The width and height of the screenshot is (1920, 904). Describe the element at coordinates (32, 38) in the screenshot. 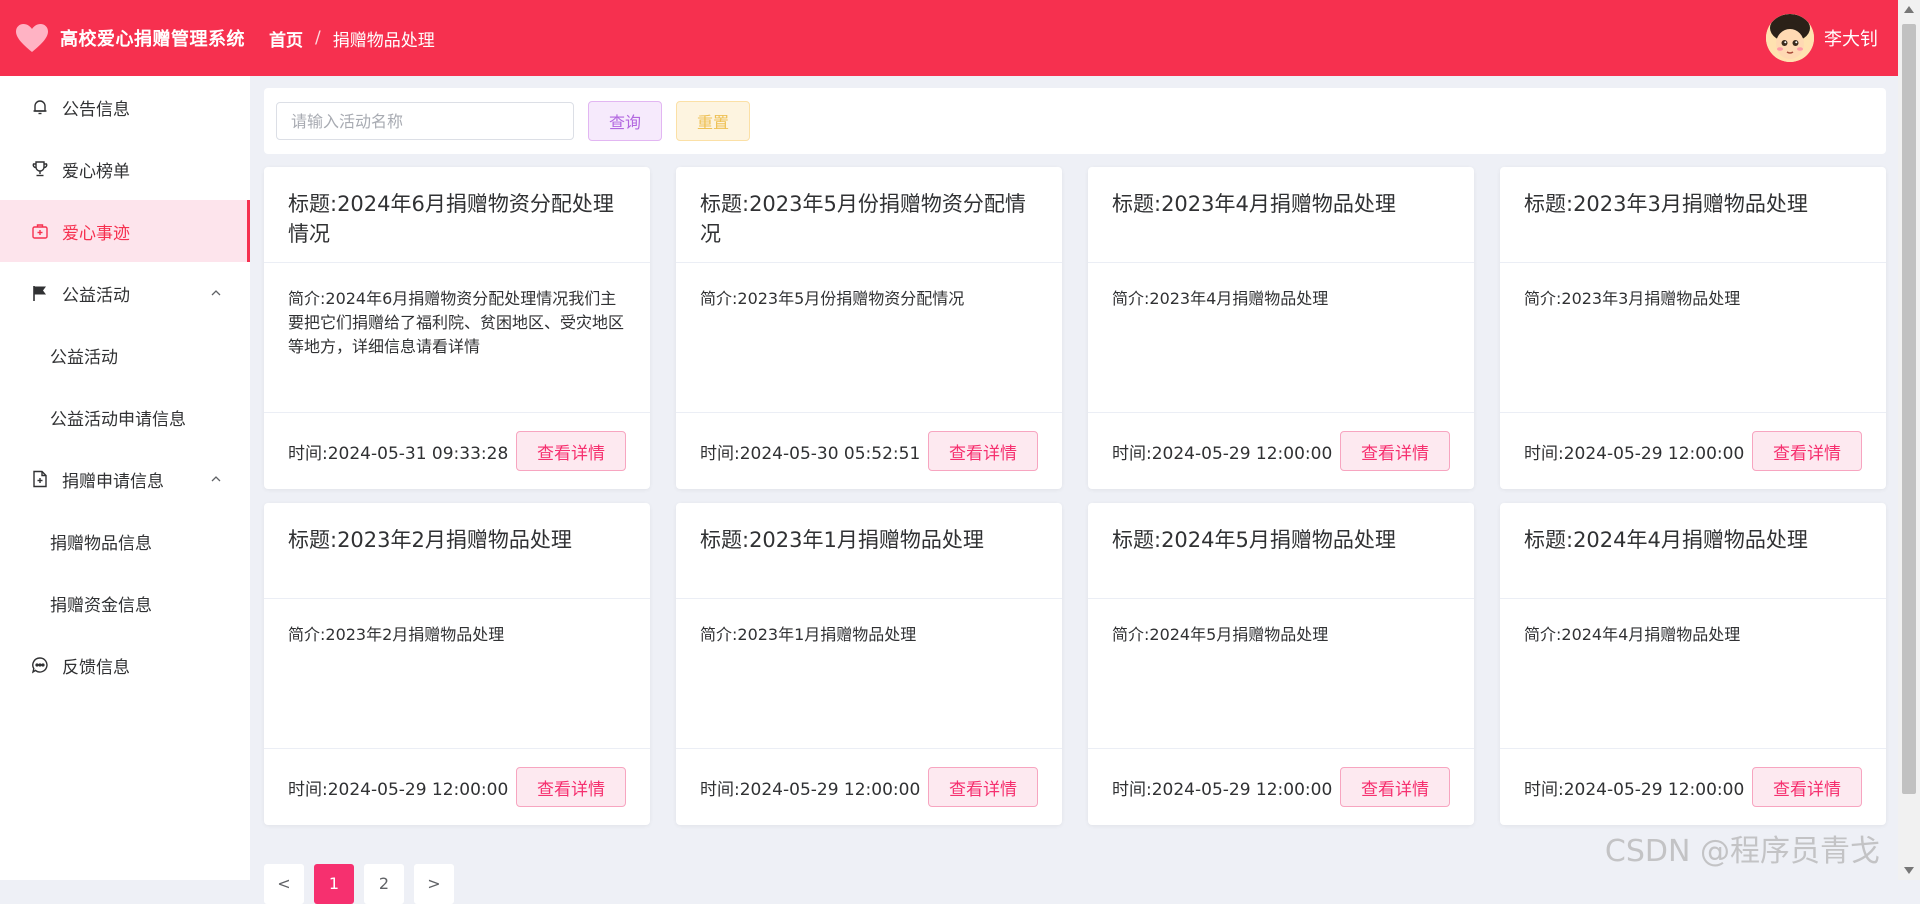

I see `heart-logo-icon` at that location.